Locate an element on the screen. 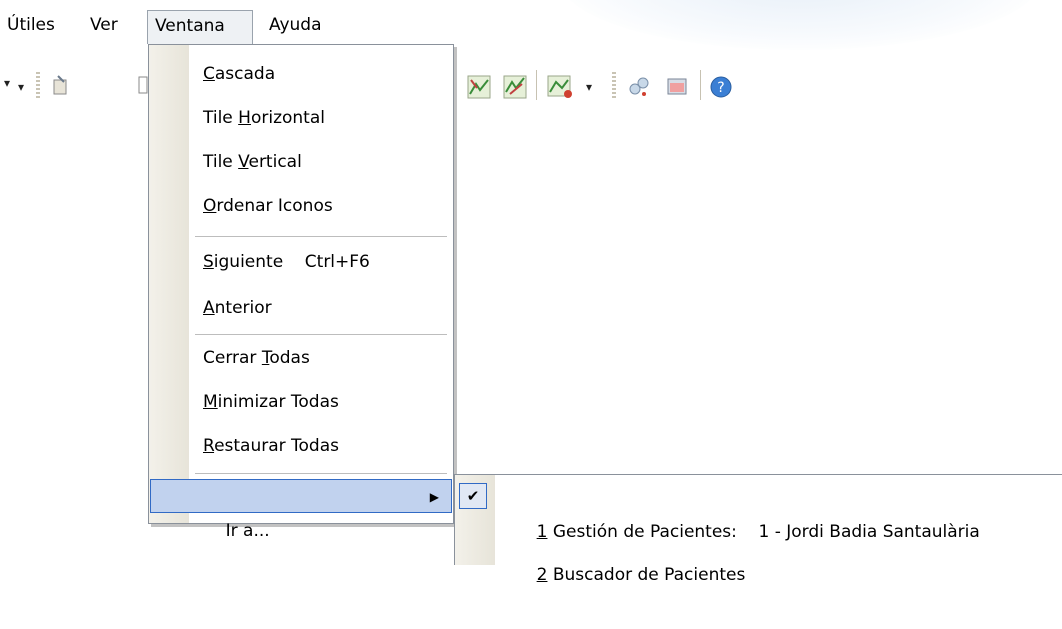 This screenshot has height=629, width=1062. network-icon is located at coordinates (639, 87).